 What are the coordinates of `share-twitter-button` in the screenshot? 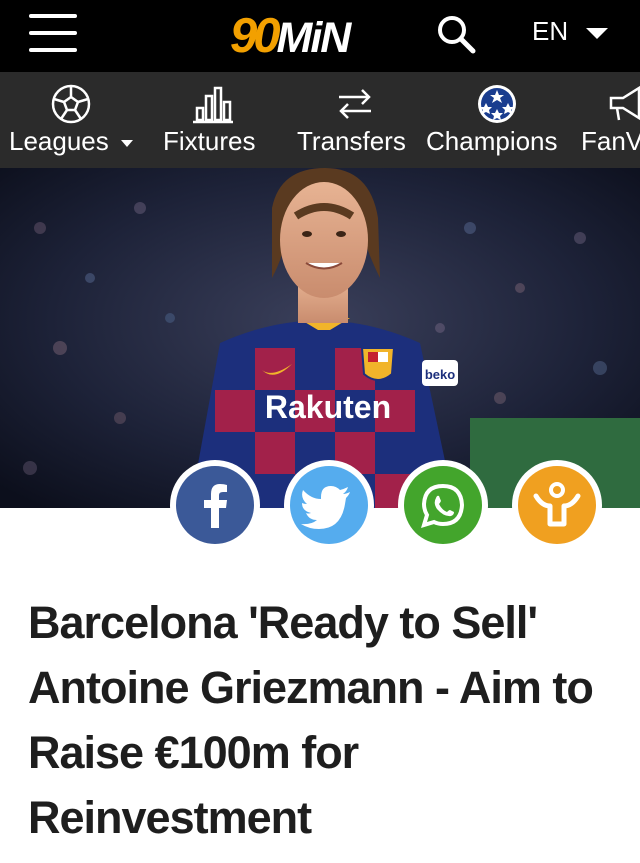 It's located at (329, 505).